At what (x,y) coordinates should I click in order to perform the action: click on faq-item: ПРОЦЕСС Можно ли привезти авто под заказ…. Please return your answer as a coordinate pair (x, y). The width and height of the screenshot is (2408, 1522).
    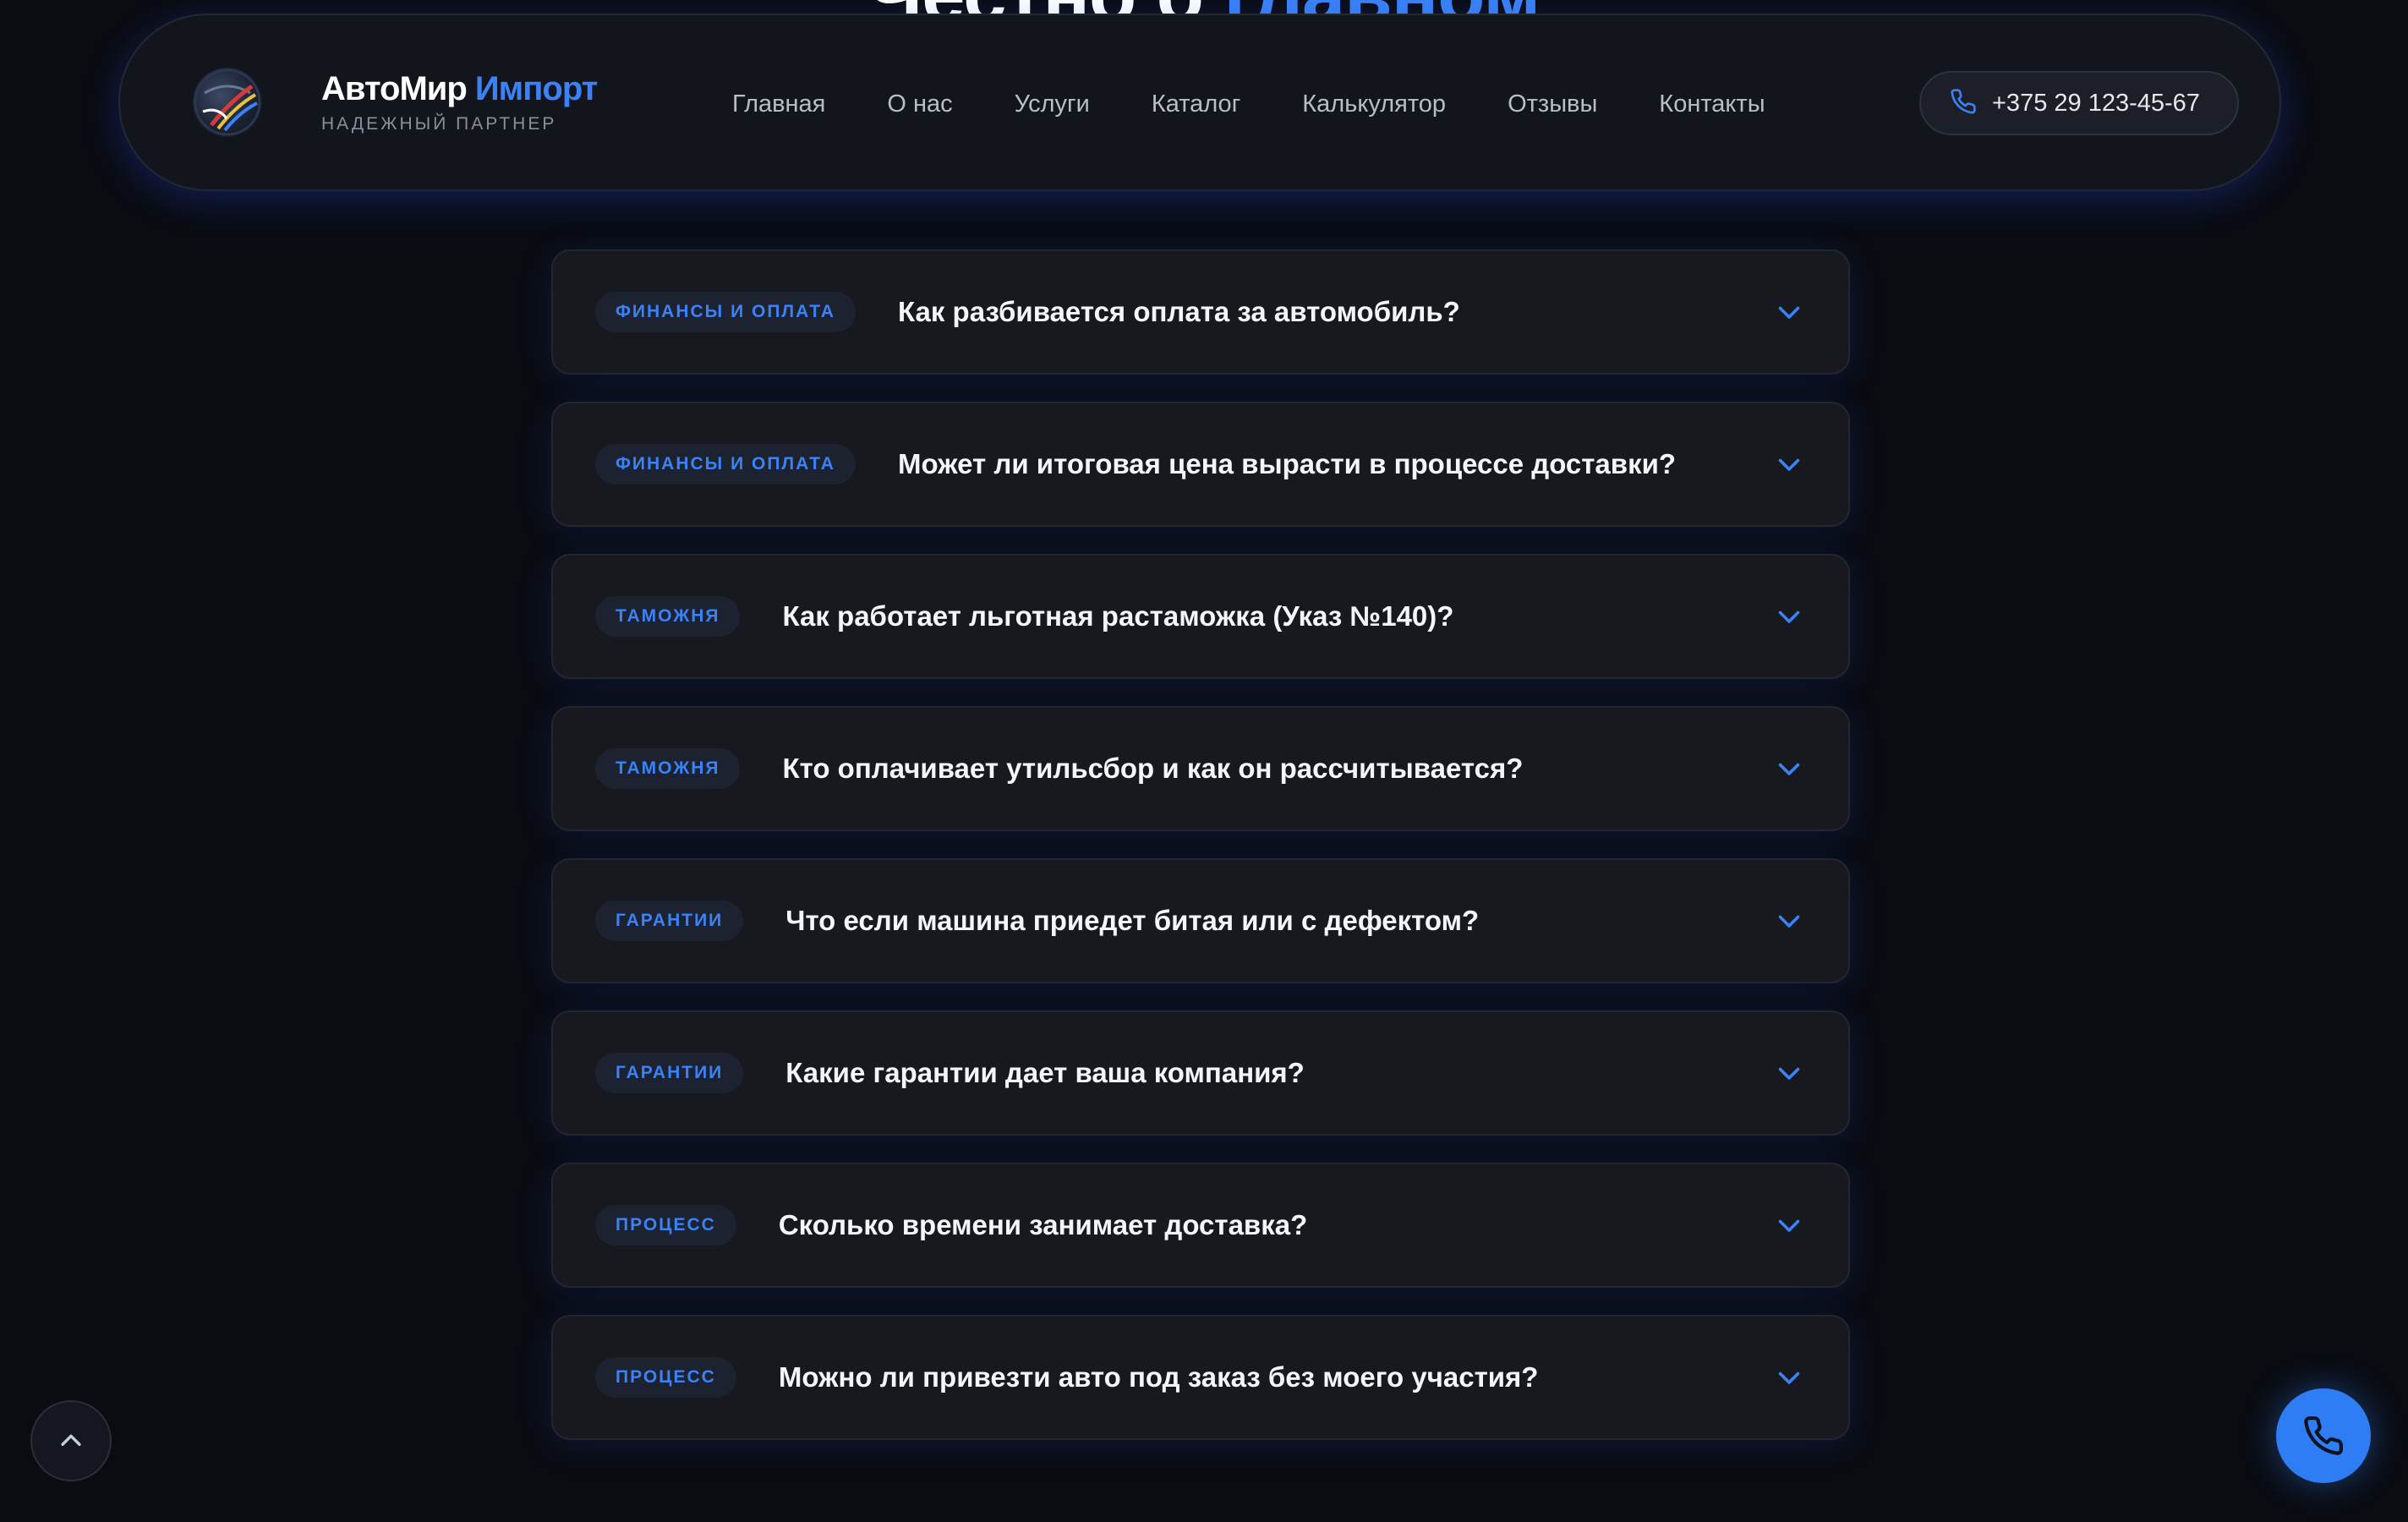
    Looking at the image, I should click on (1200, 1377).